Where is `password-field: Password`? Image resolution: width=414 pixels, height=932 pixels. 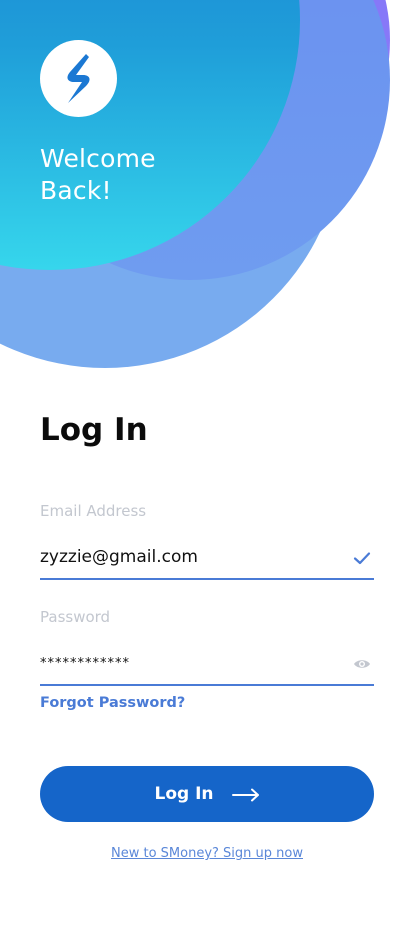 password-field: Password is located at coordinates (207, 647).